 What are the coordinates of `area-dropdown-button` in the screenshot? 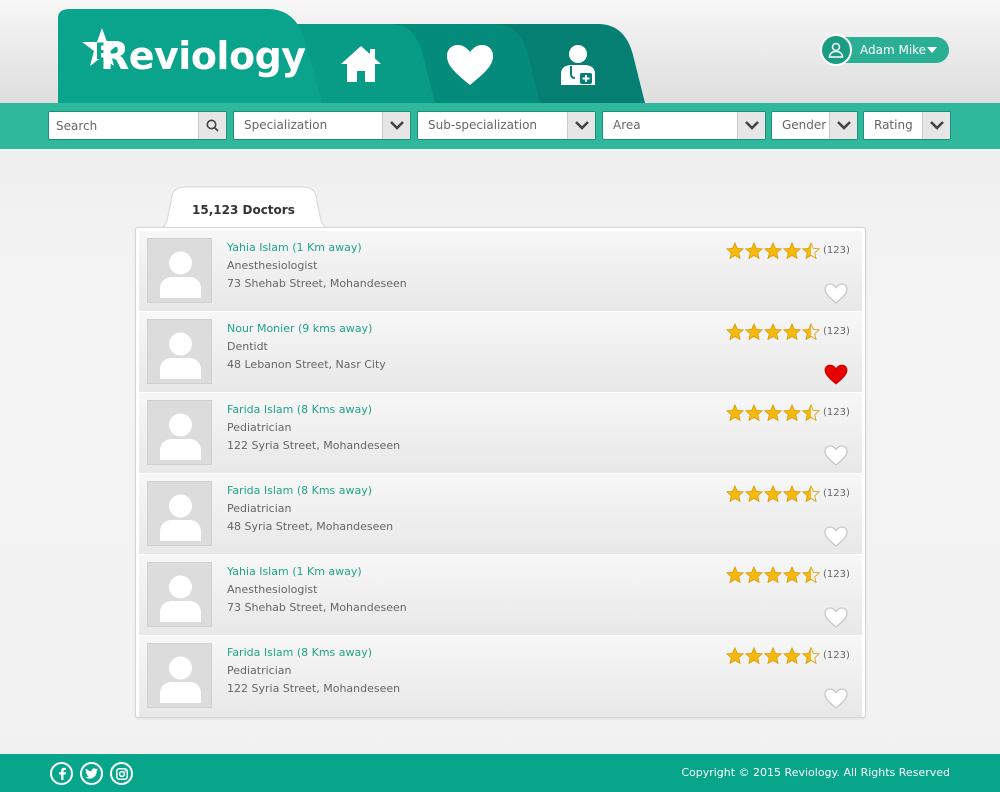 It's located at (751, 125).